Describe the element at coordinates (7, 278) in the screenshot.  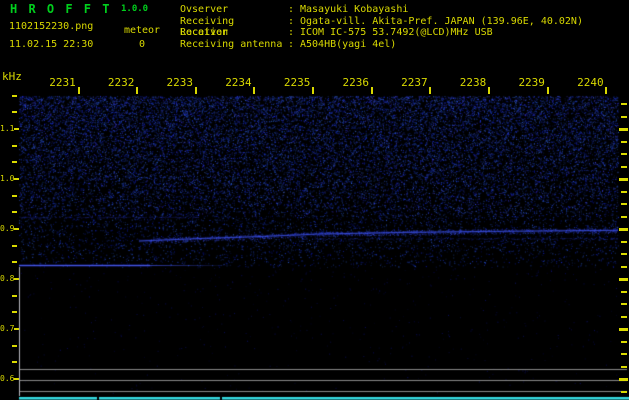
I see `y-tick-label: 0.8` at that location.